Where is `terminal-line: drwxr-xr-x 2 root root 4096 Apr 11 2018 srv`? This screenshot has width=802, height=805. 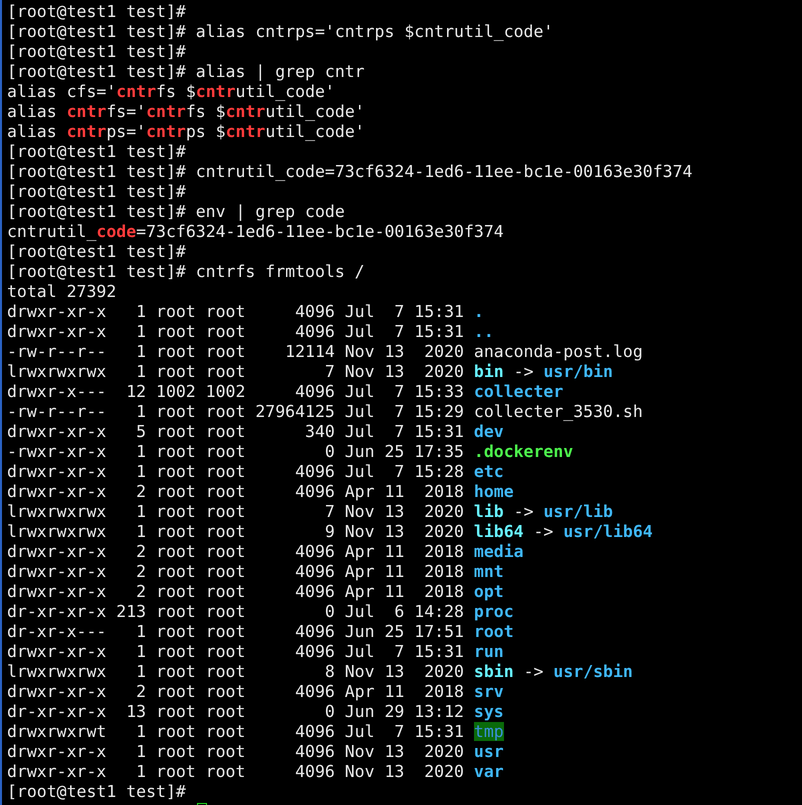 terminal-line: drwxr-xr-x 2 root root 4096 Apr 11 2018 srv is located at coordinates (255, 691).